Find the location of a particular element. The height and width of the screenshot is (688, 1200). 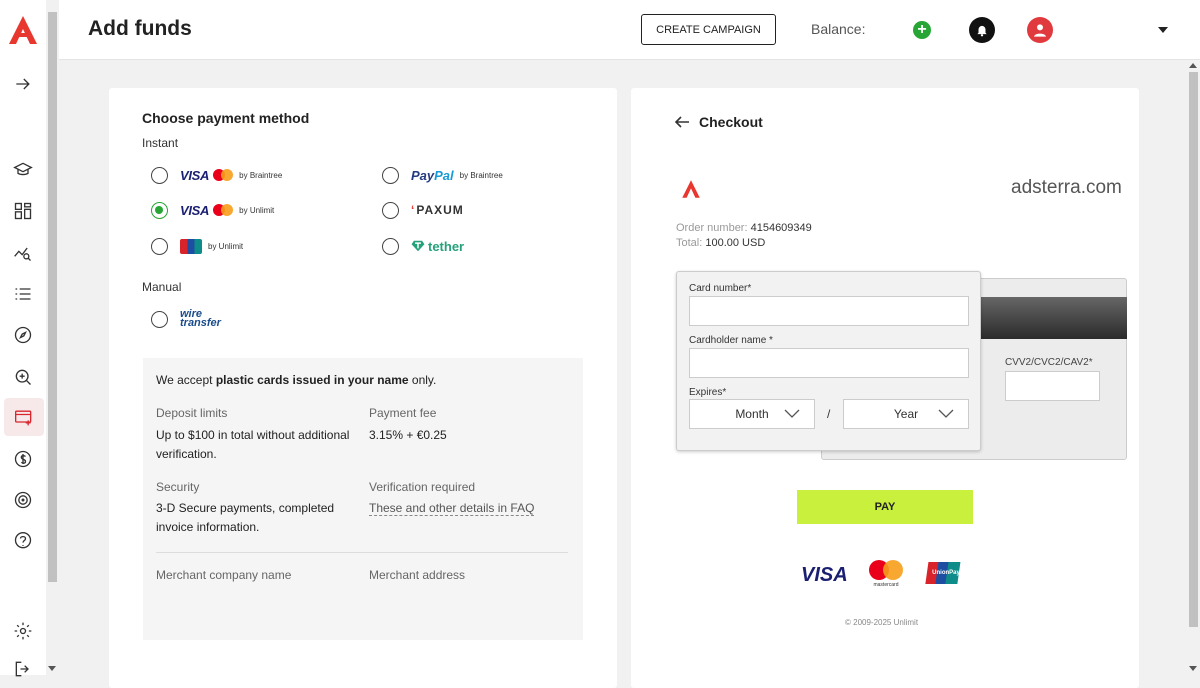

cardholder-input is located at coordinates (829, 363).